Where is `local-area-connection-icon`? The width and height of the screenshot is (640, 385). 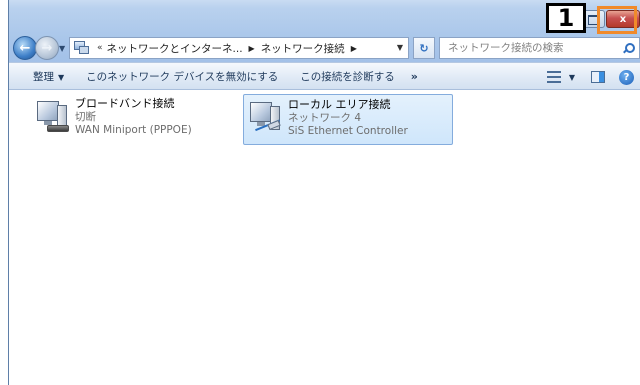
local-area-connection-icon is located at coordinates (266, 118).